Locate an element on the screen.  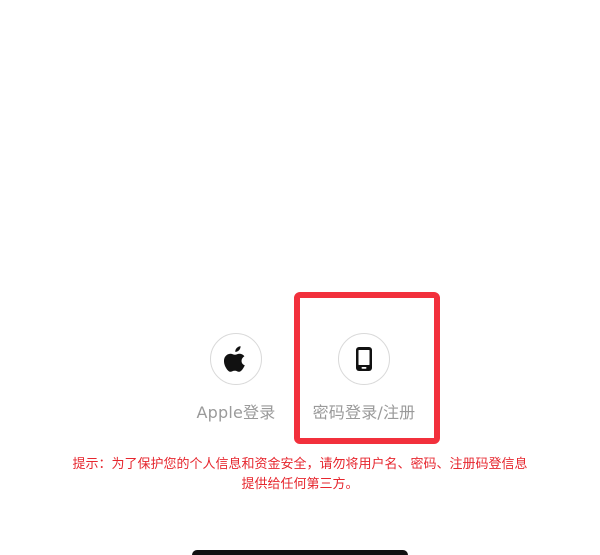
password-login-register-button: 密码登录/注册 is located at coordinates (364, 378).